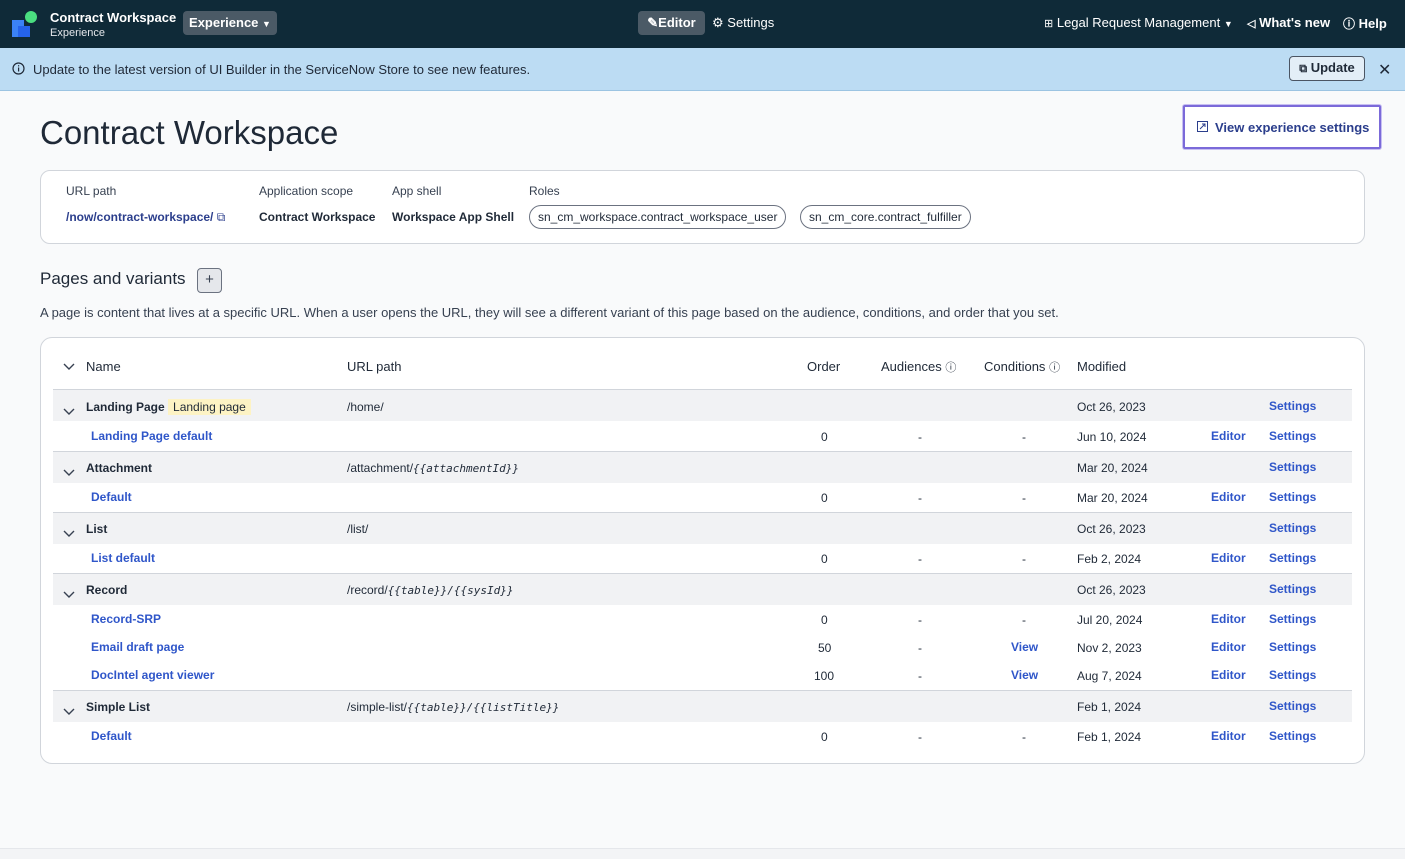  What do you see at coordinates (189, 132) in the screenshot?
I see `page-title: Contract Workspace` at bounding box center [189, 132].